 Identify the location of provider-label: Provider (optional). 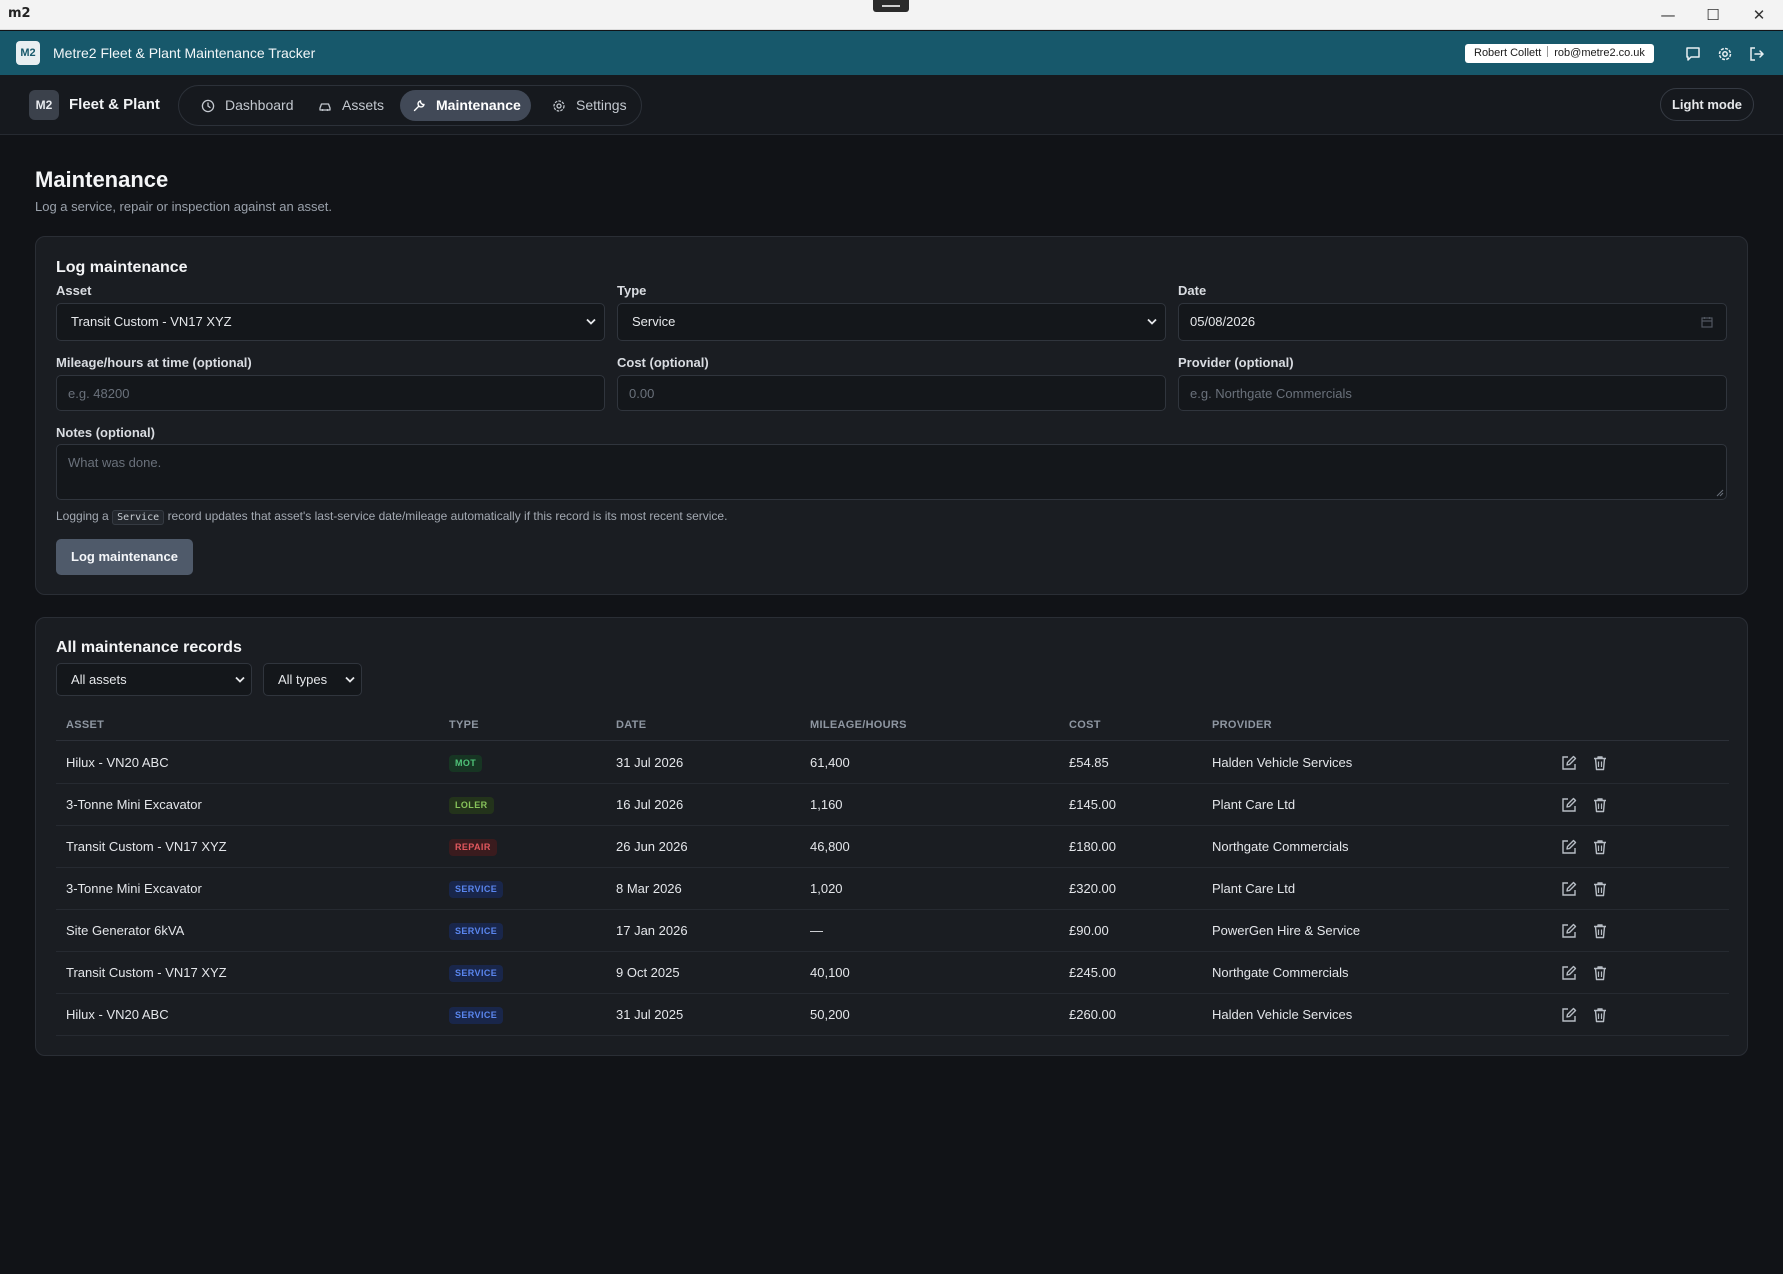
(1236, 362).